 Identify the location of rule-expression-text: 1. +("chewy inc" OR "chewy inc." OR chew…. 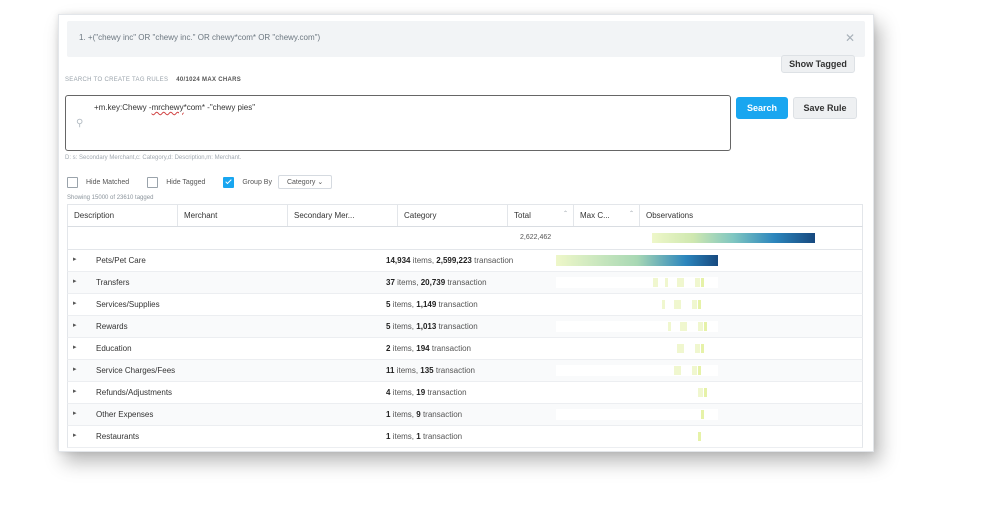
(200, 37).